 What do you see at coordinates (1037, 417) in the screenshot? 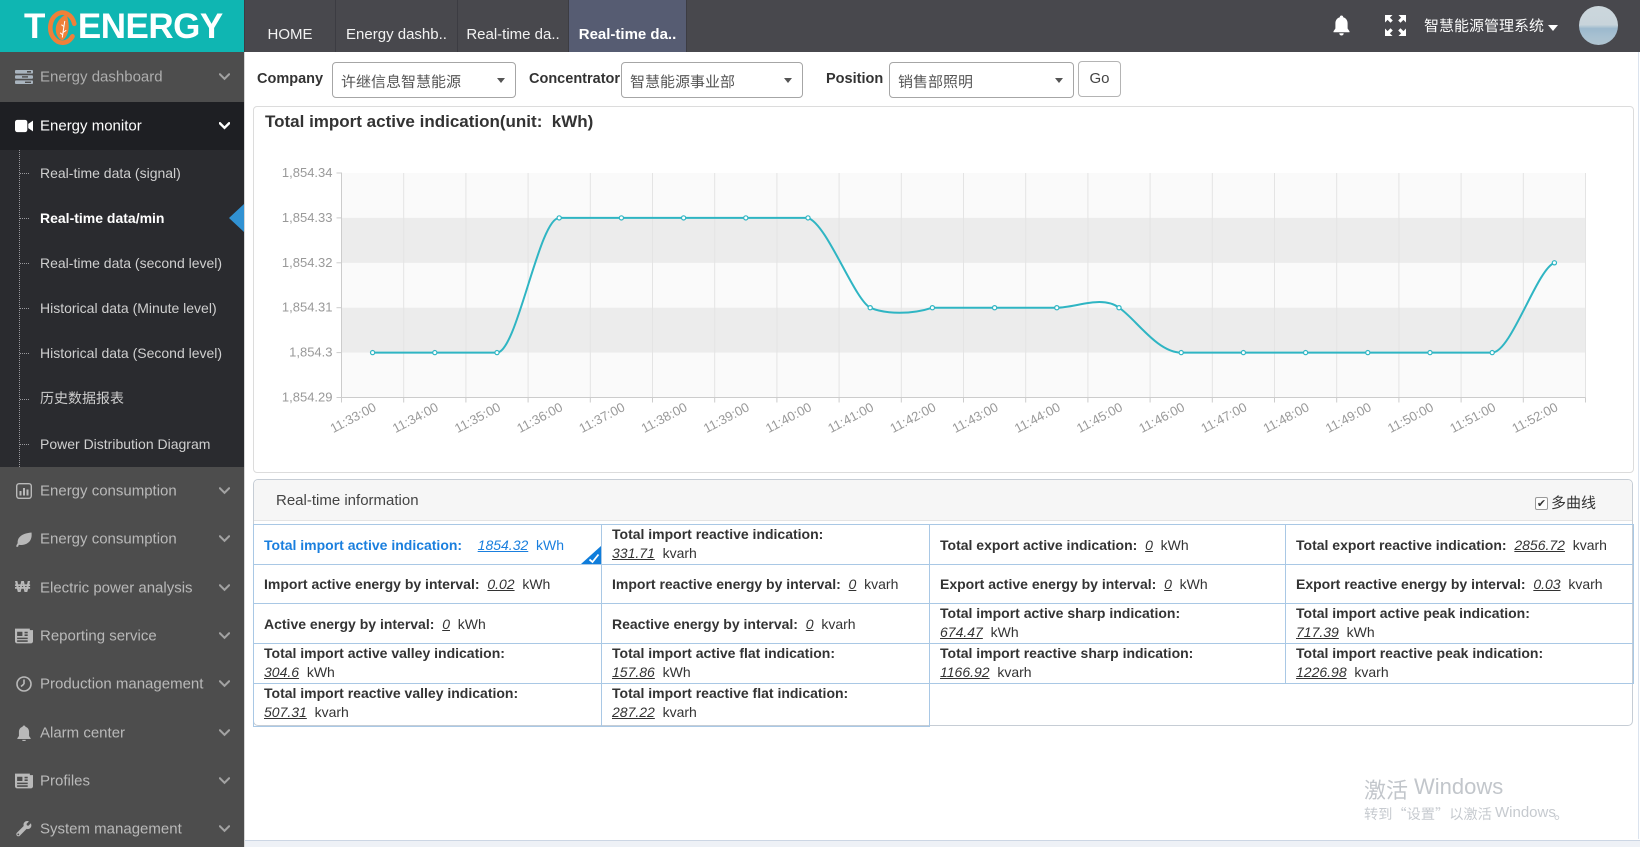
I see `svg-text: 11:44:00` at bounding box center [1037, 417].